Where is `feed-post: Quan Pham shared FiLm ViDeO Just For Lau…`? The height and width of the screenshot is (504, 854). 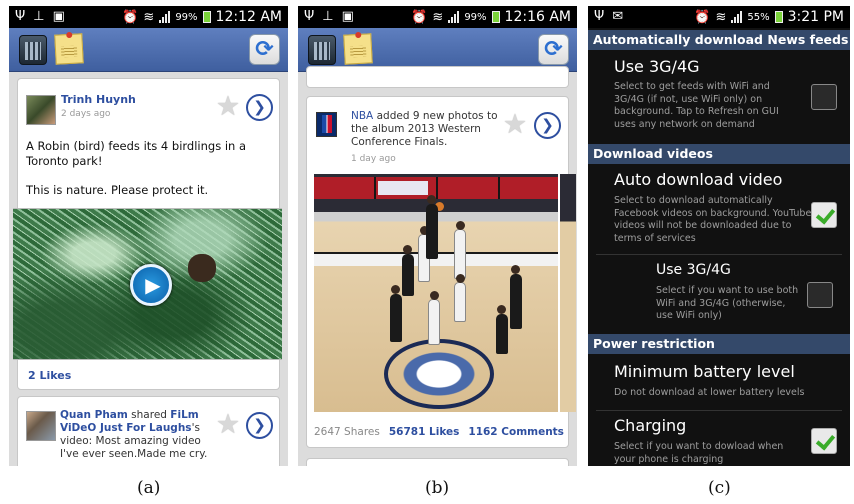 feed-post: Quan Pham shared FiLm ViDeO Just For Lau… is located at coordinates (148, 431).